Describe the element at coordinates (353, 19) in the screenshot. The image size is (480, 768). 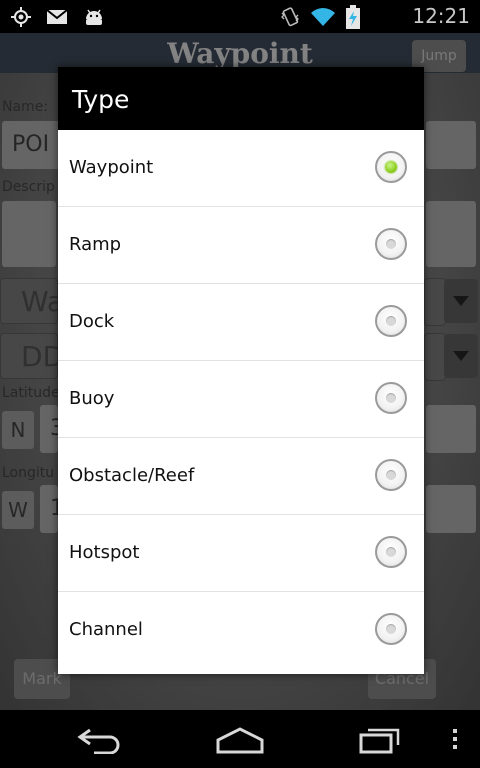
I see `battery-charging-icon` at that location.